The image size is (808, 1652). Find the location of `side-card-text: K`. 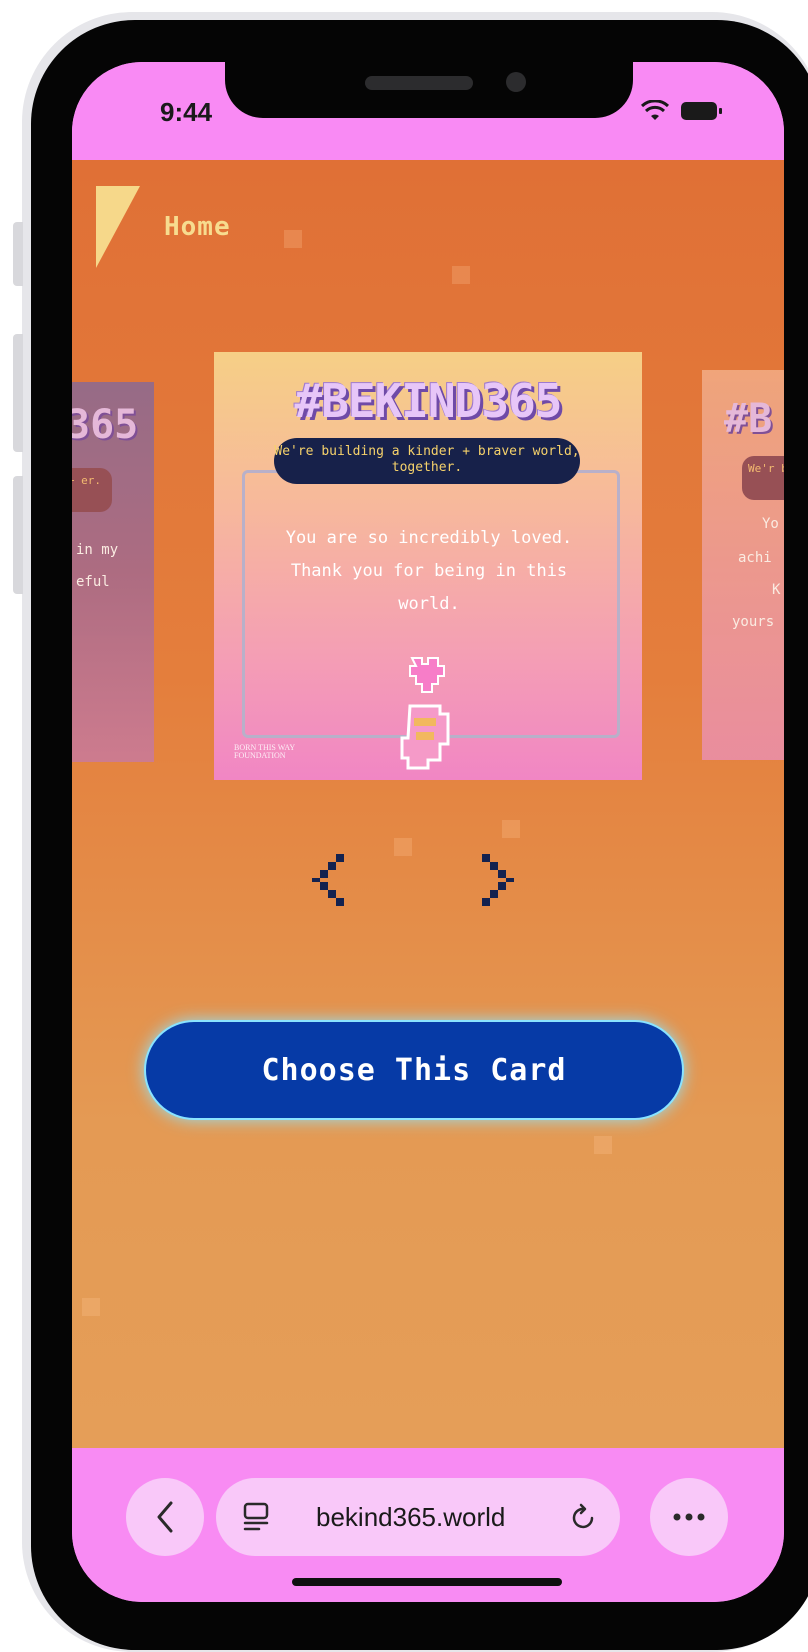

side-card-text: K is located at coordinates (776, 590).